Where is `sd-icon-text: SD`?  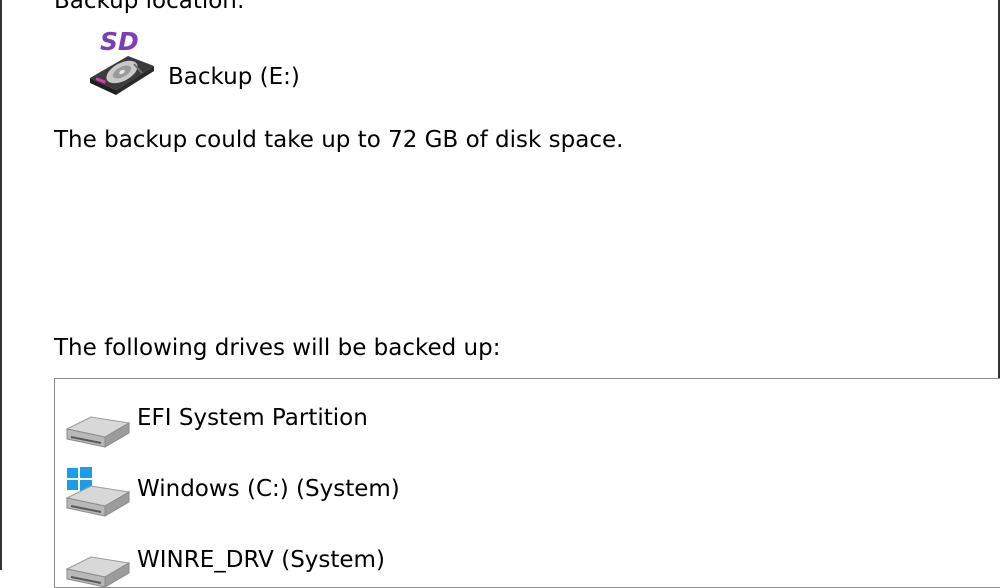 sd-icon-text: SD is located at coordinates (119, 41).